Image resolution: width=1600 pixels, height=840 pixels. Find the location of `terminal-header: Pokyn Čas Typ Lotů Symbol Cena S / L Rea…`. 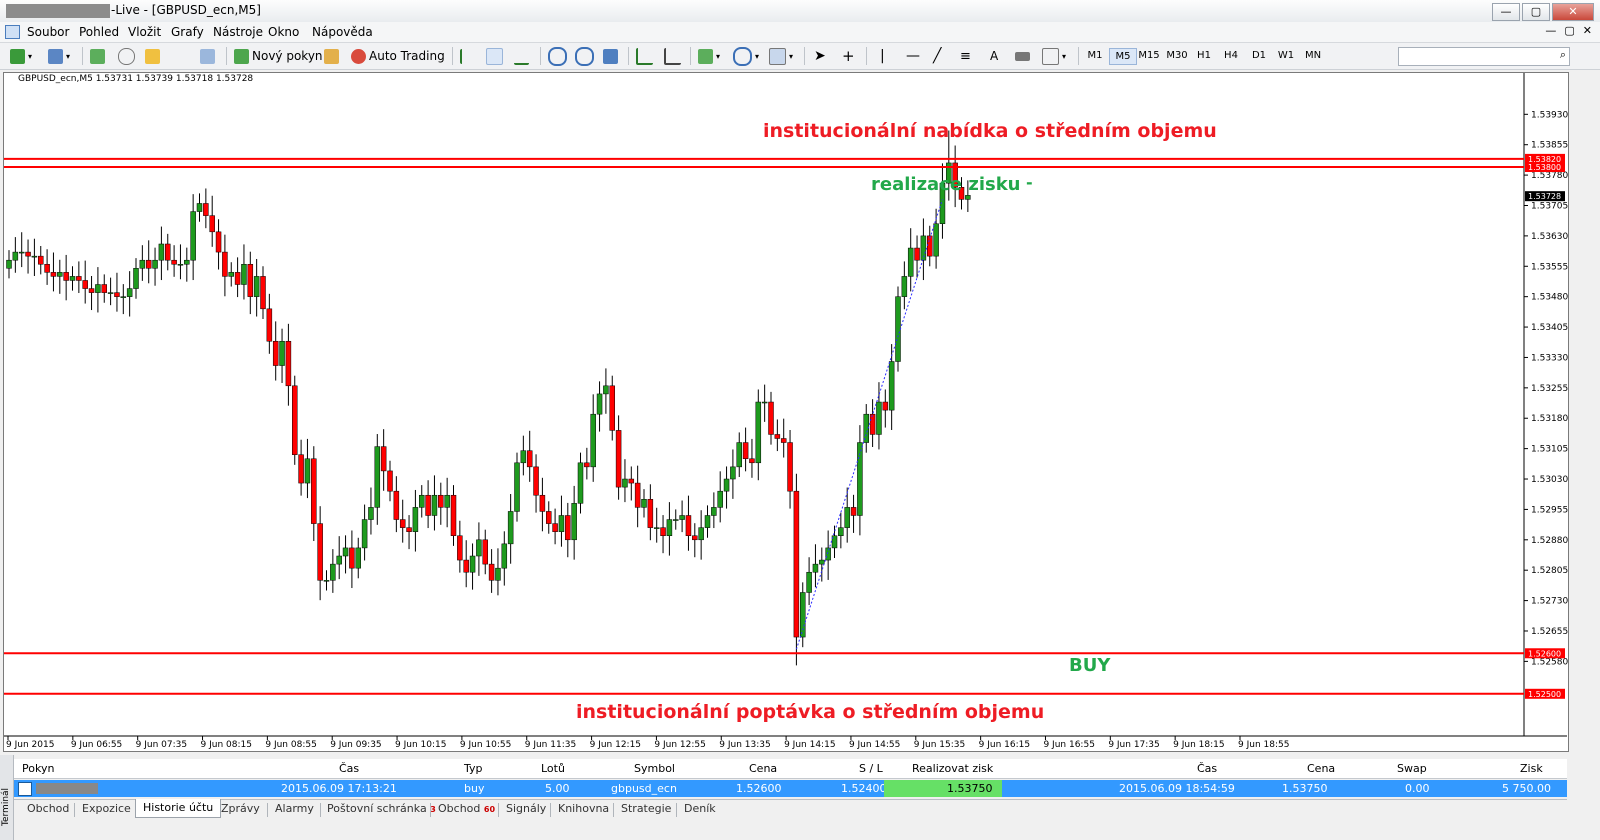

terminal-header: Pokyn Čas Typ Lotů Symbol Cena S / L Rea… is located at coordinates (790, 769).